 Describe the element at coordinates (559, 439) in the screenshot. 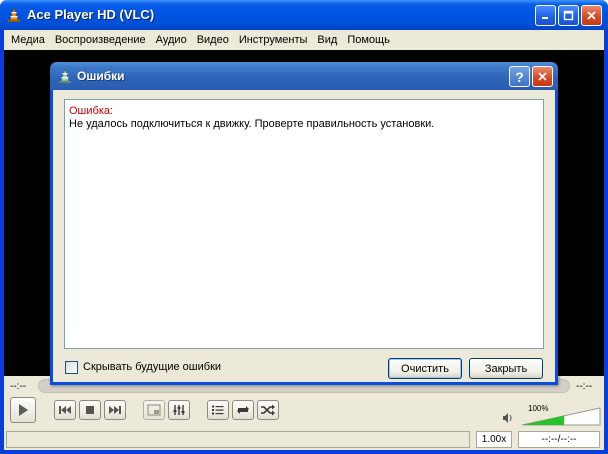

I see `timecode-display: --:--/--:--` at that location.